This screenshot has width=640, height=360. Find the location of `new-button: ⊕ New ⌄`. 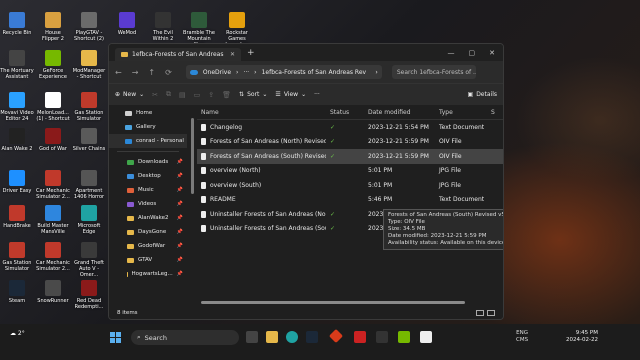

new-button: ⊕ New ⌄ is located at coordinates (129, 94).